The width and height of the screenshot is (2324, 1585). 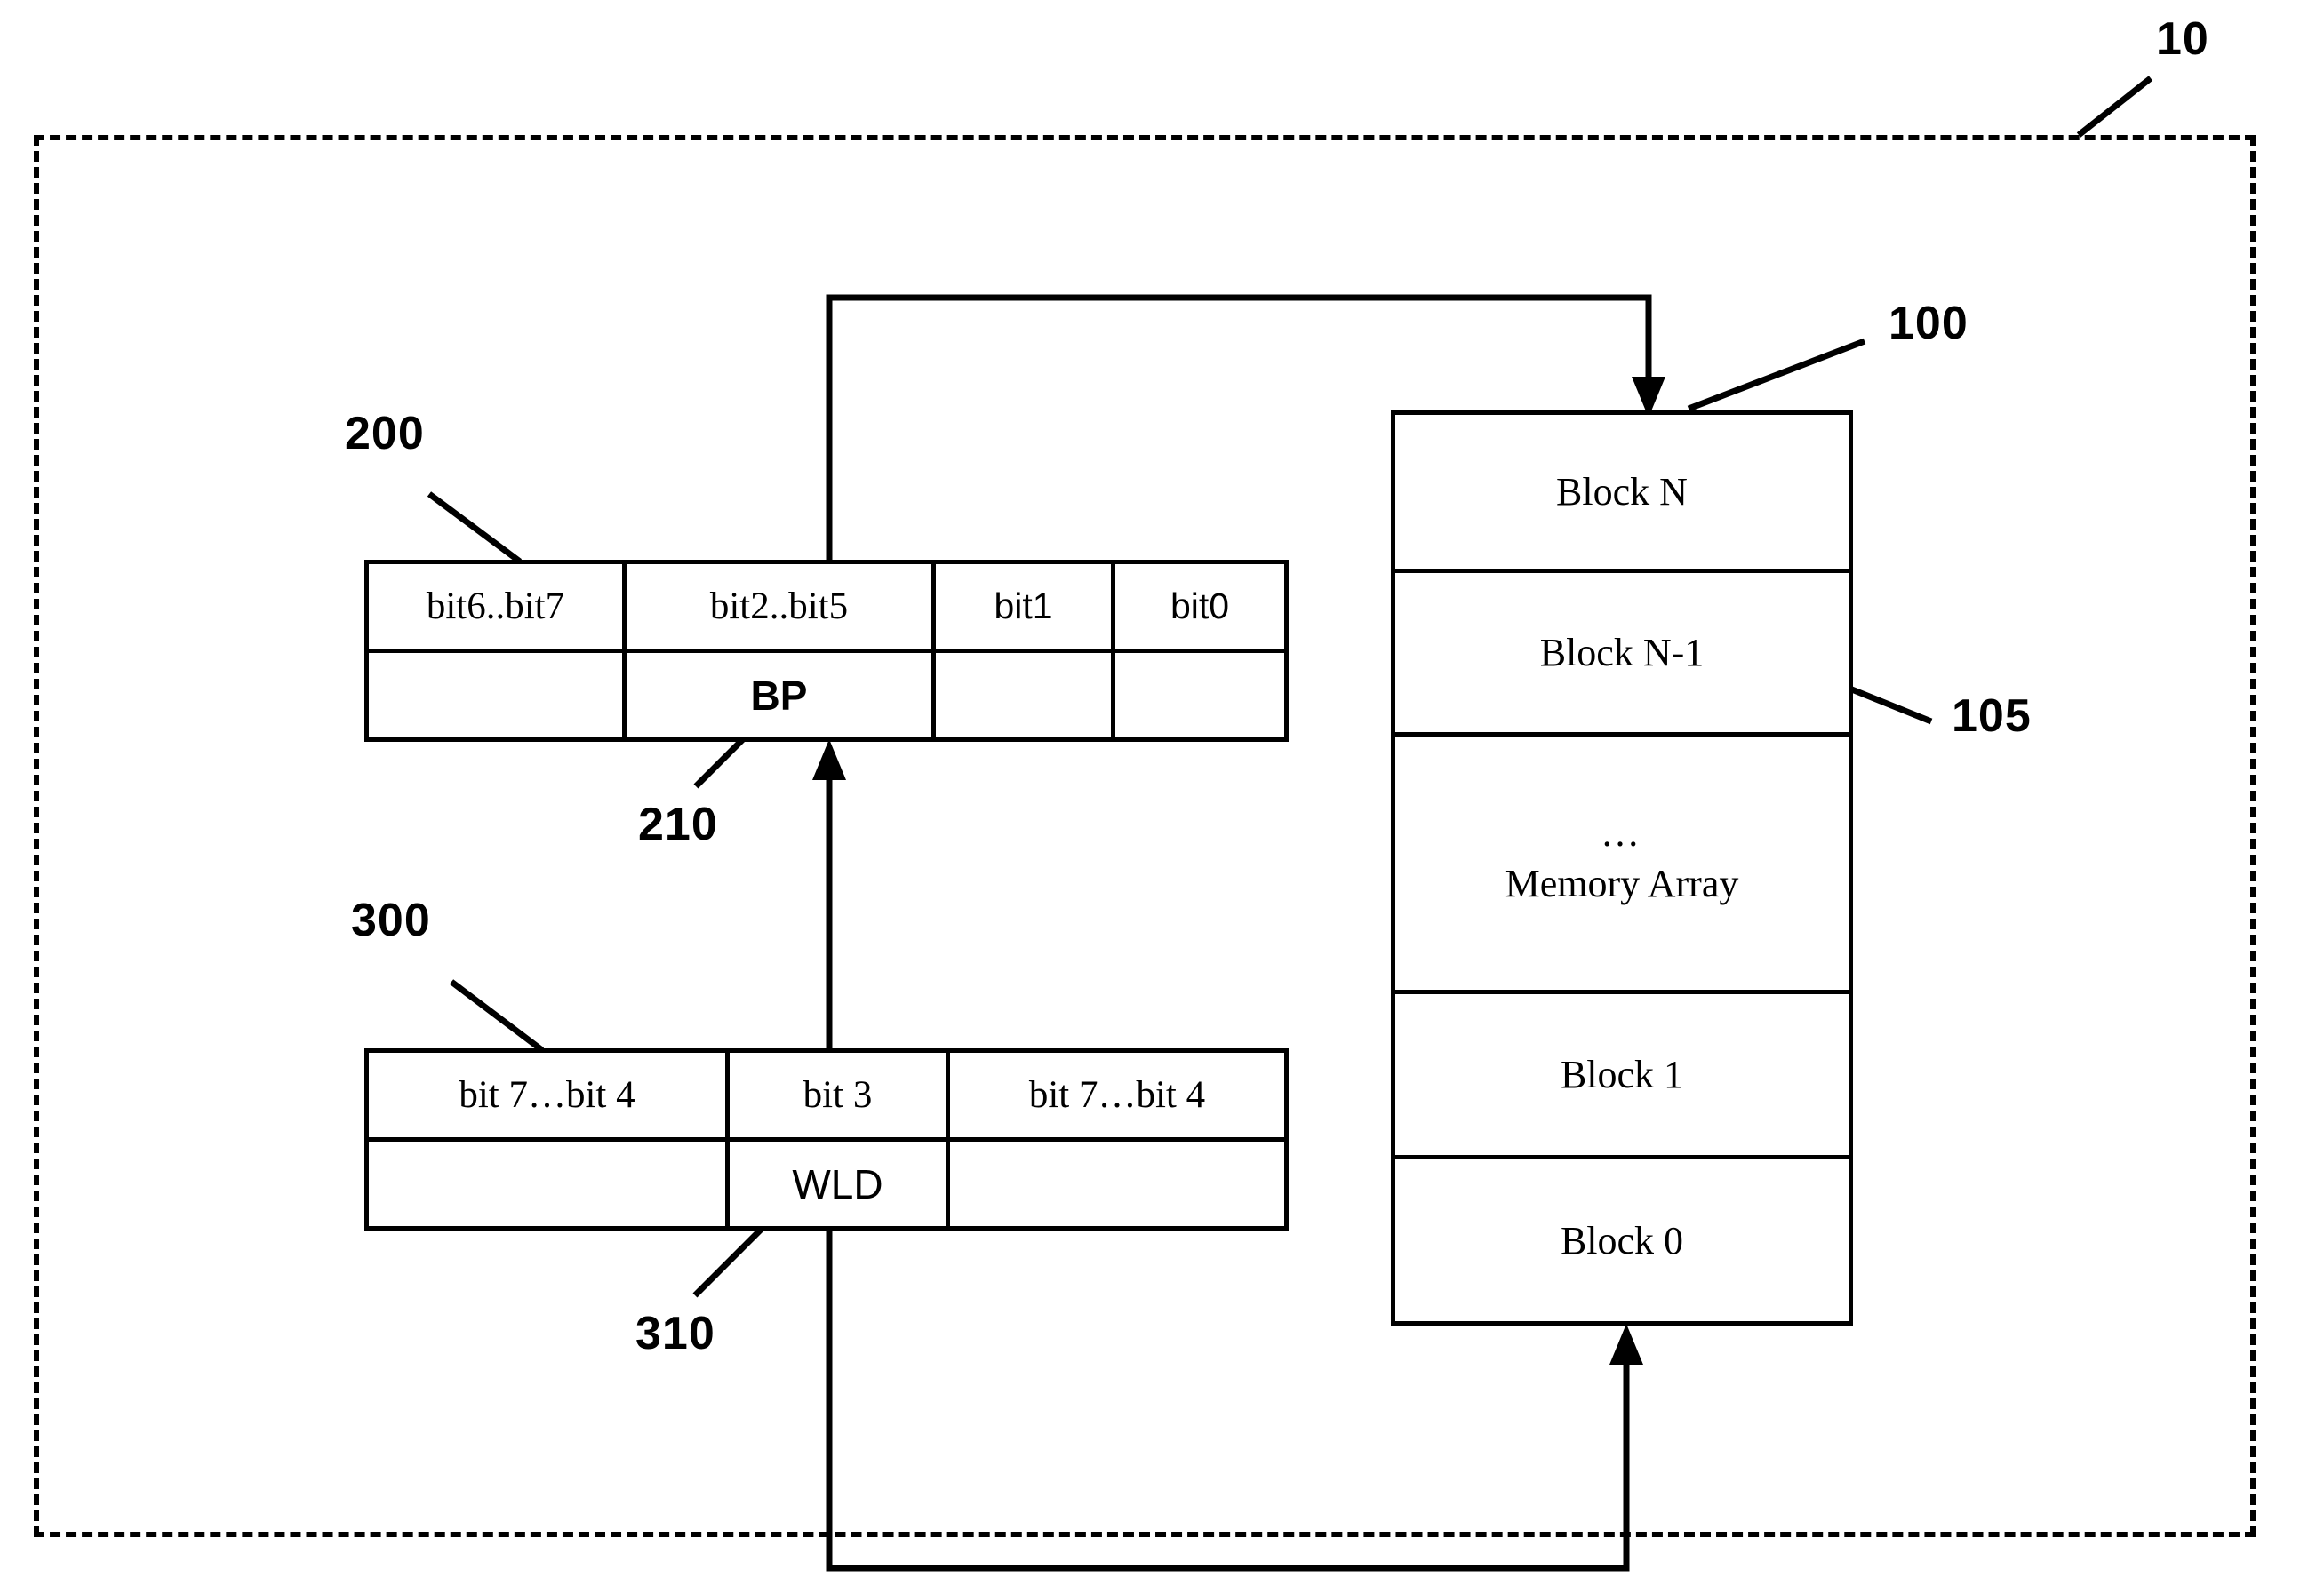 I want to click on register-200-table: bit6..bit7 bit2..bit5 bit1 bit0 BP, so click(x=827, y=651).